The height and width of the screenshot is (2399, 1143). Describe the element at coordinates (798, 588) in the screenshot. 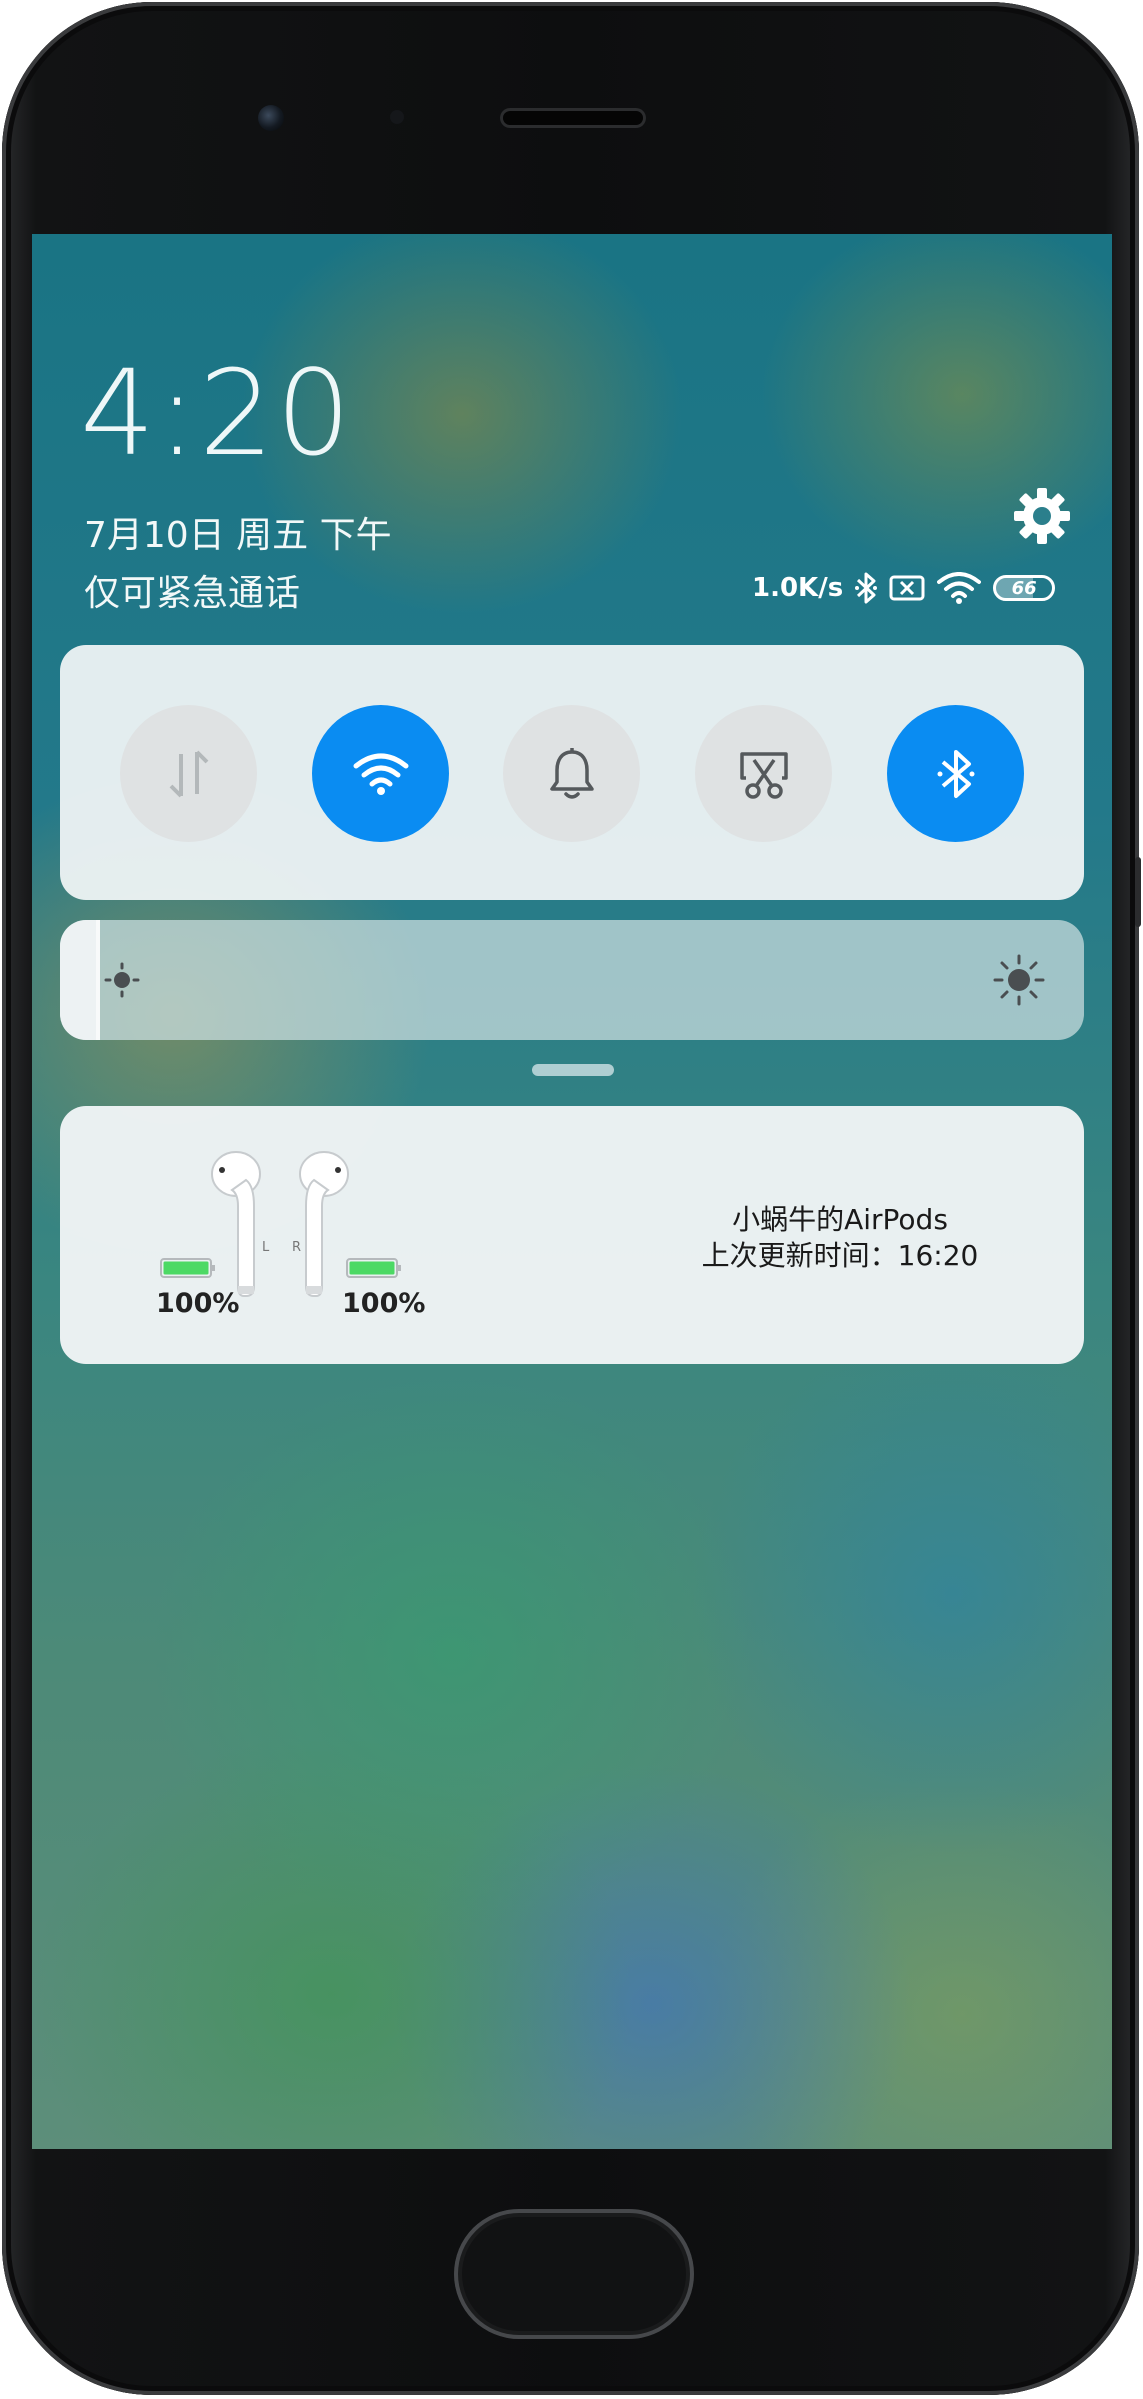

I see `network-speed: 1.0K/s` at that location.